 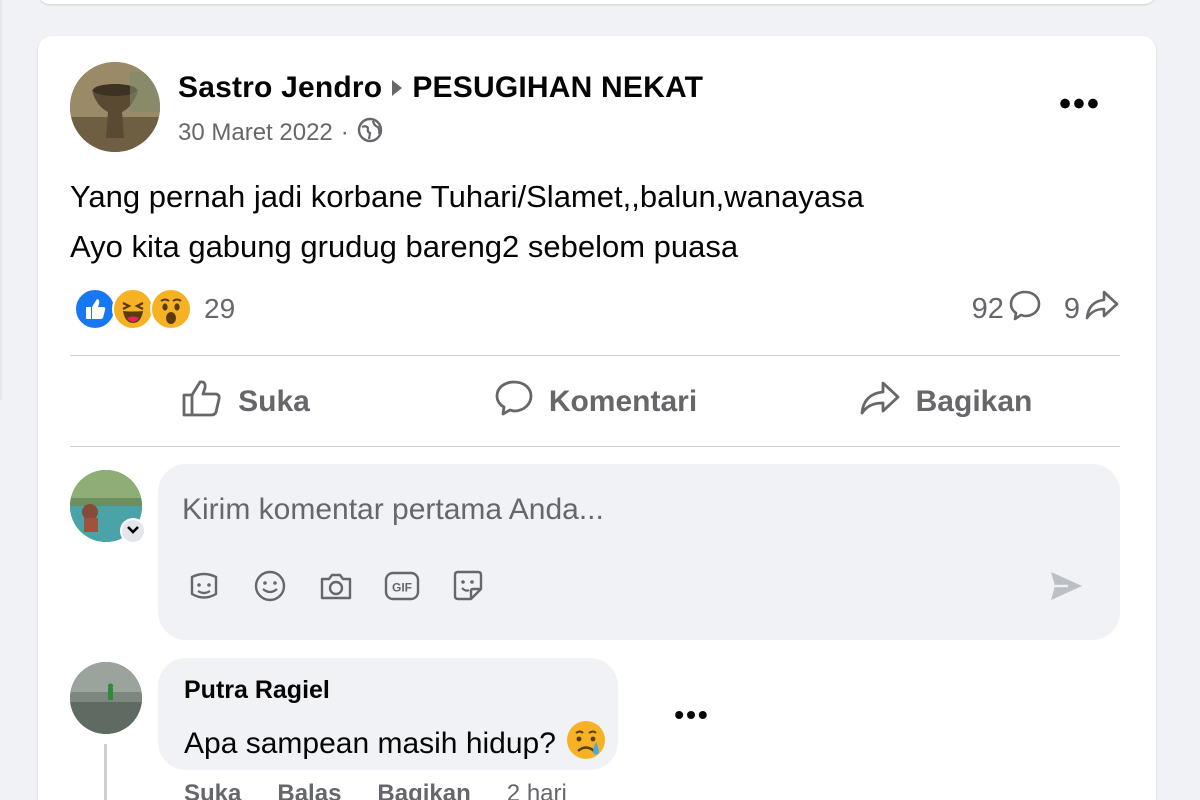 I want to click on post-date: 30 Maret 2022, so click(x=255, y=133).